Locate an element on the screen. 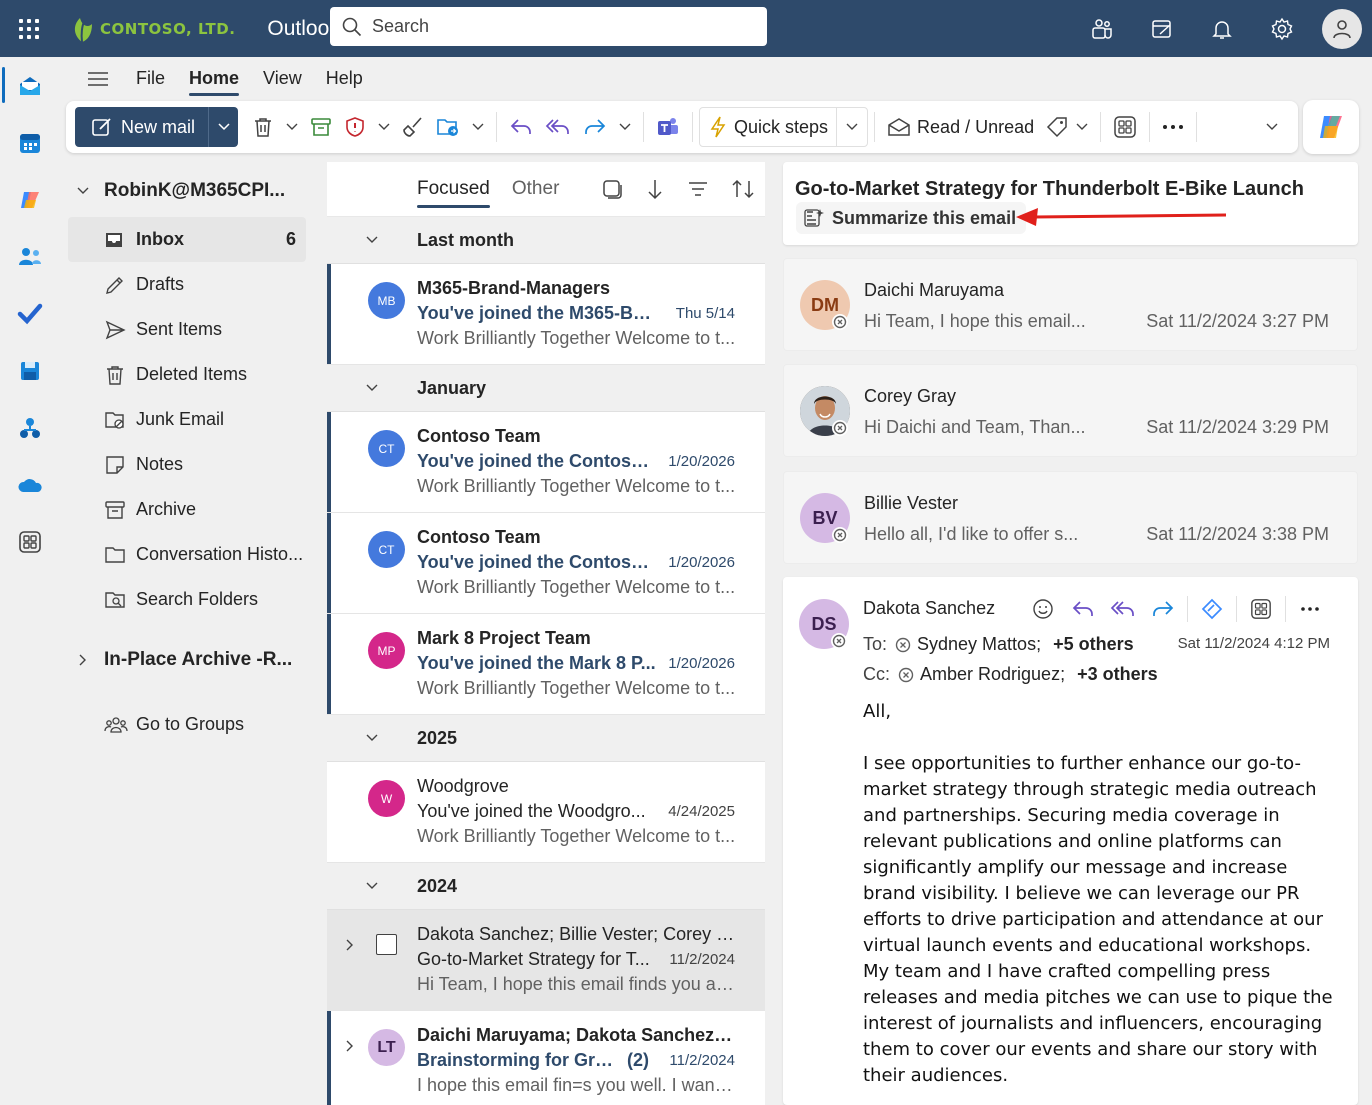 This screenshot has width=1372, height=1105. tab-file: File is located at coordinates (150, 78).